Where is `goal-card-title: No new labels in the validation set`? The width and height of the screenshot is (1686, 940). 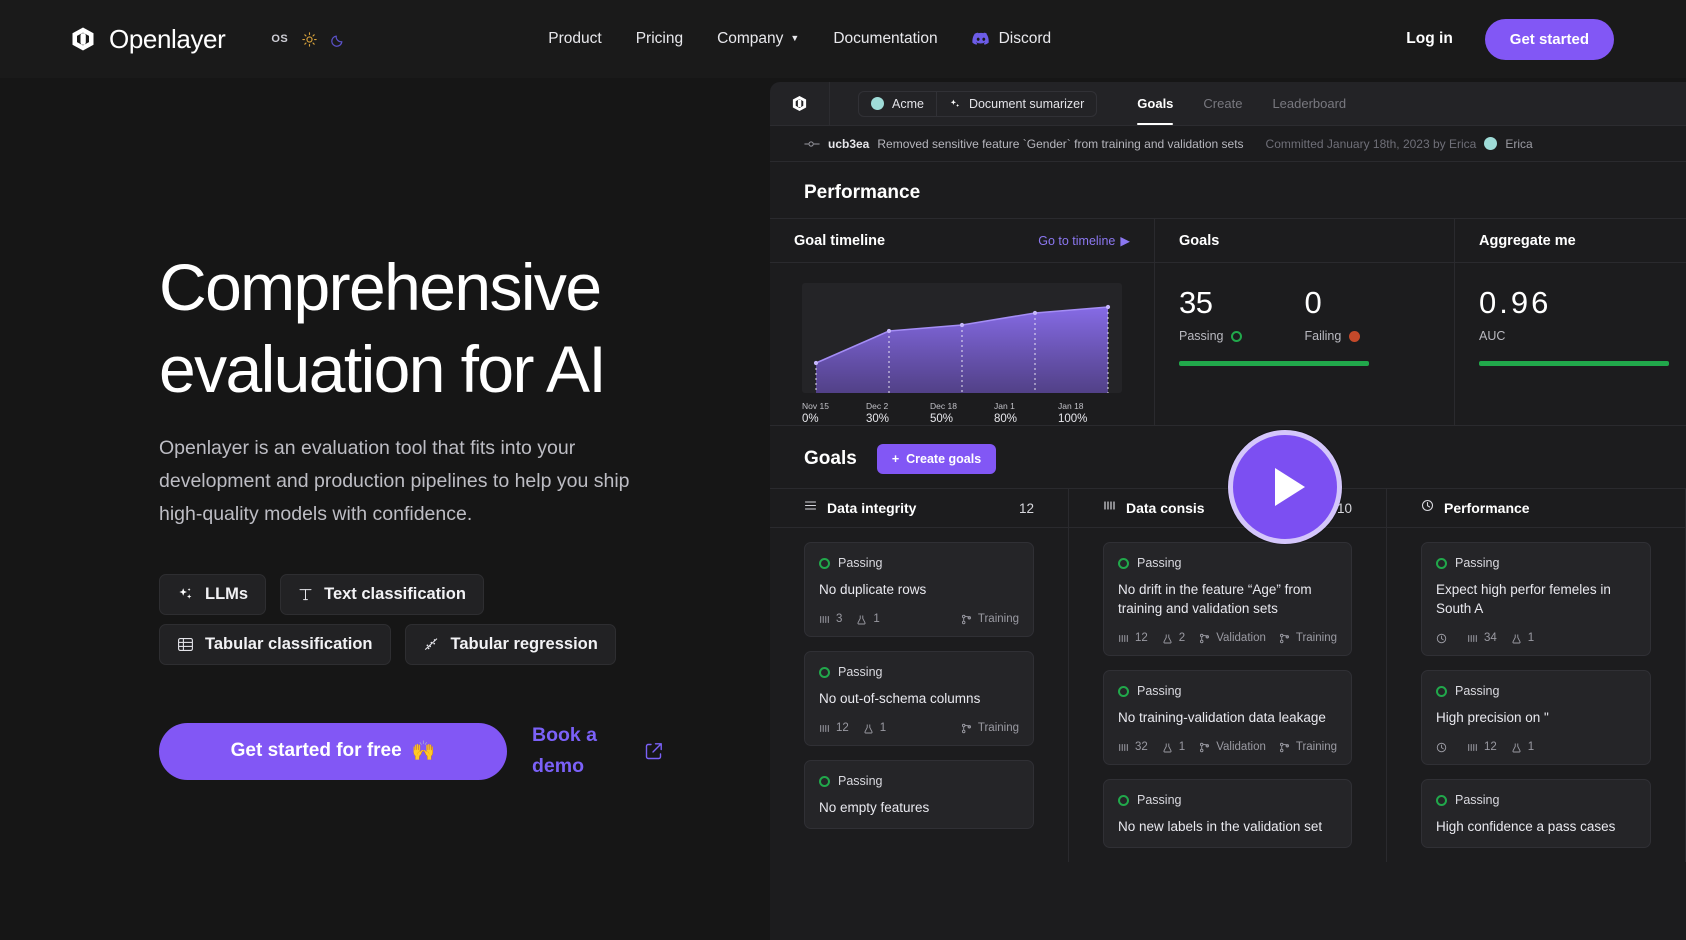
goal-card-title: No new labels in the validation set is located at coordinates (1220, 826).